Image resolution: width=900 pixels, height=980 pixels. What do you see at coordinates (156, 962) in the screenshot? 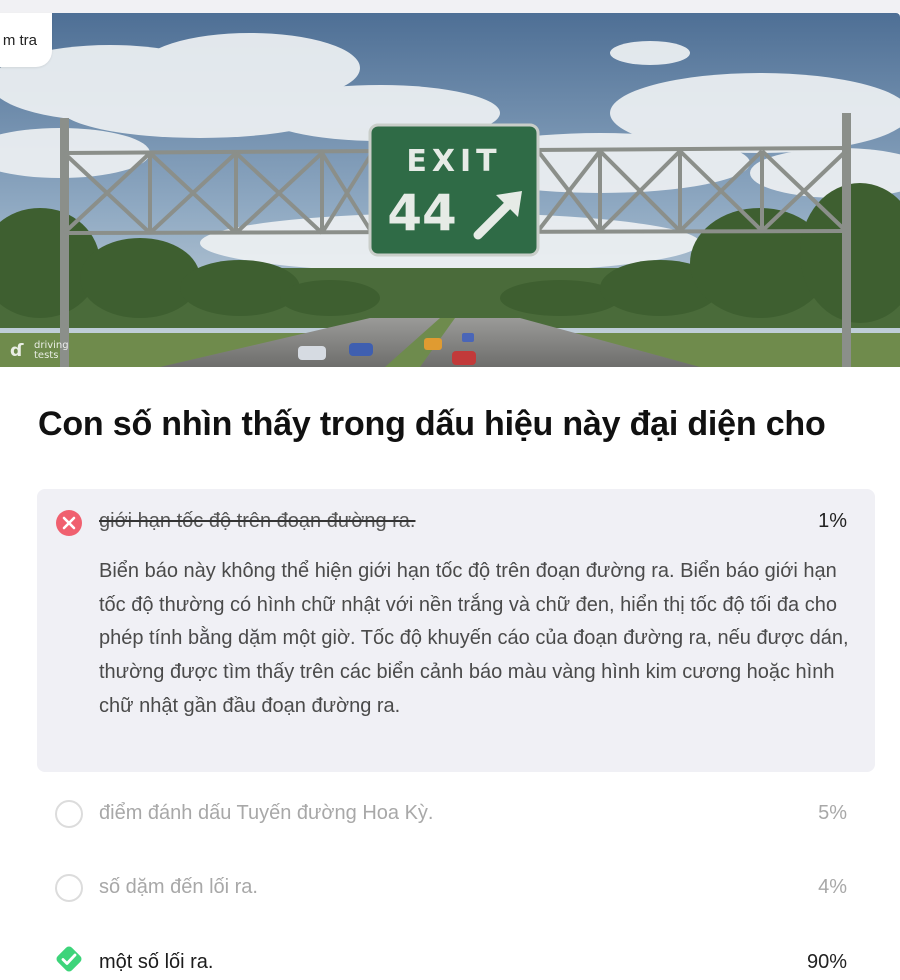
I see `answer-text: một số lối ra.` at bounding box center [156, 962].